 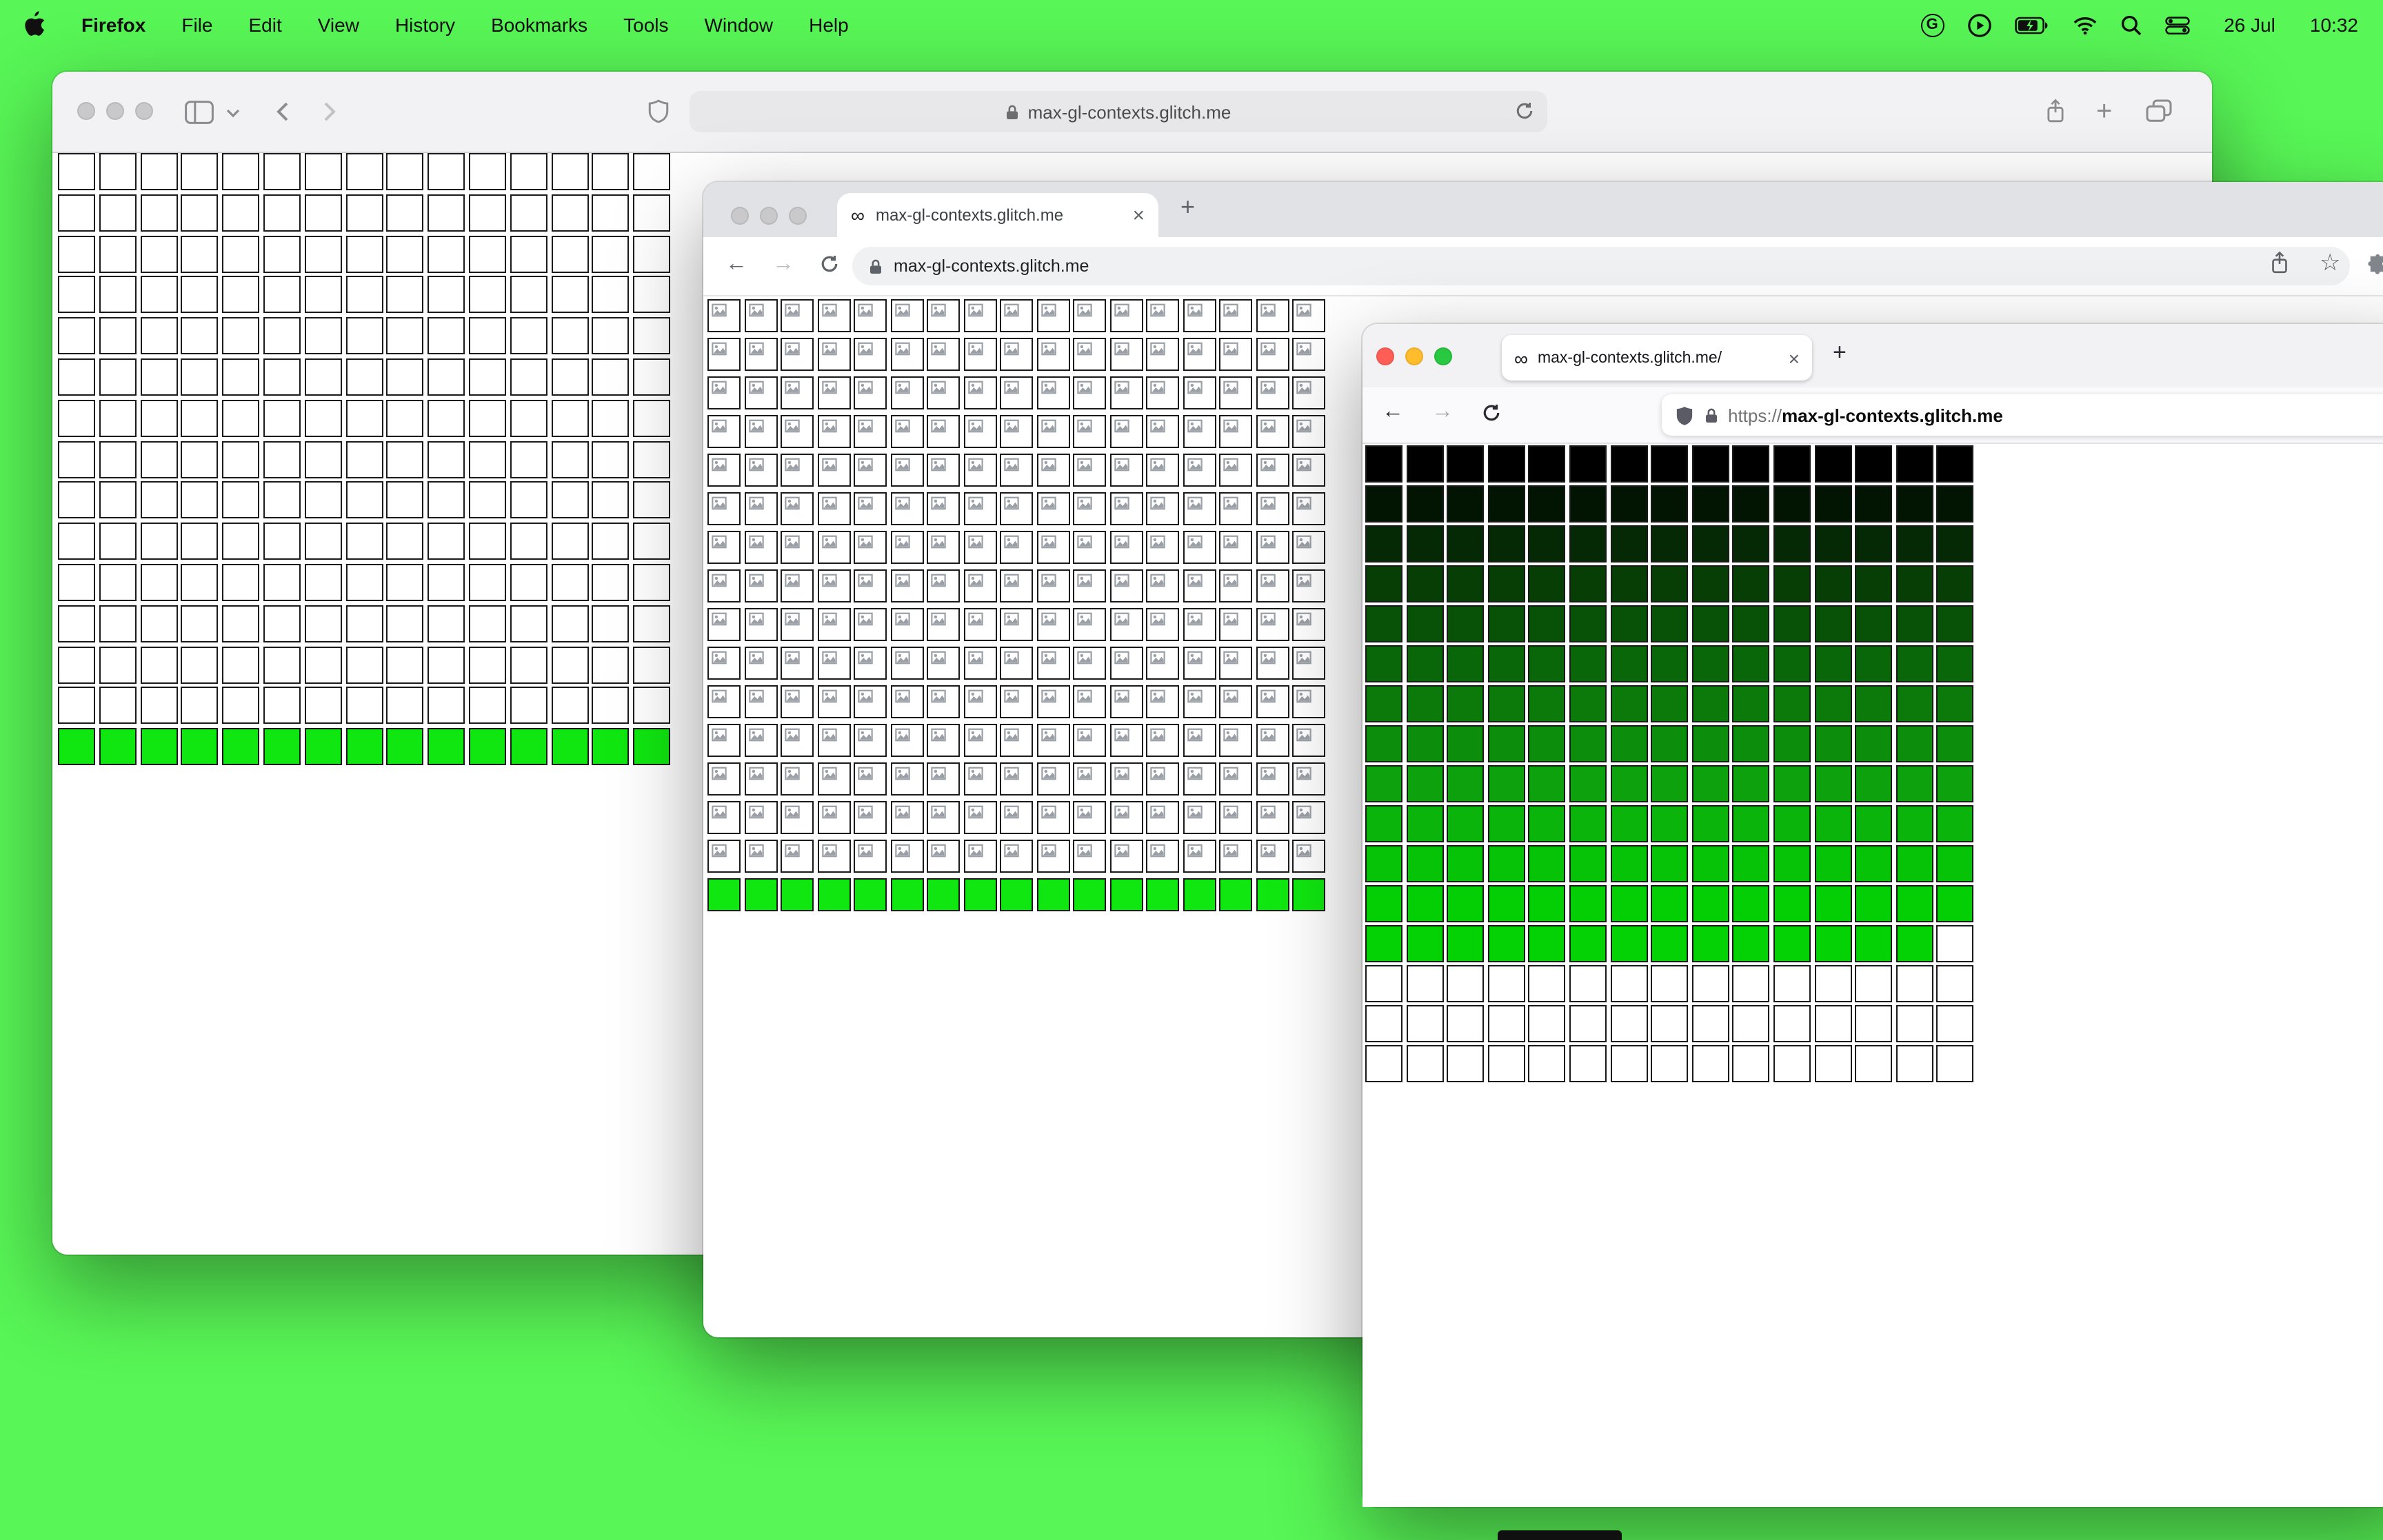 What do you see at coordinates (265, 25) in the screenshot?
I see `menu-edit: Edit` at bounding box center [265, 25].